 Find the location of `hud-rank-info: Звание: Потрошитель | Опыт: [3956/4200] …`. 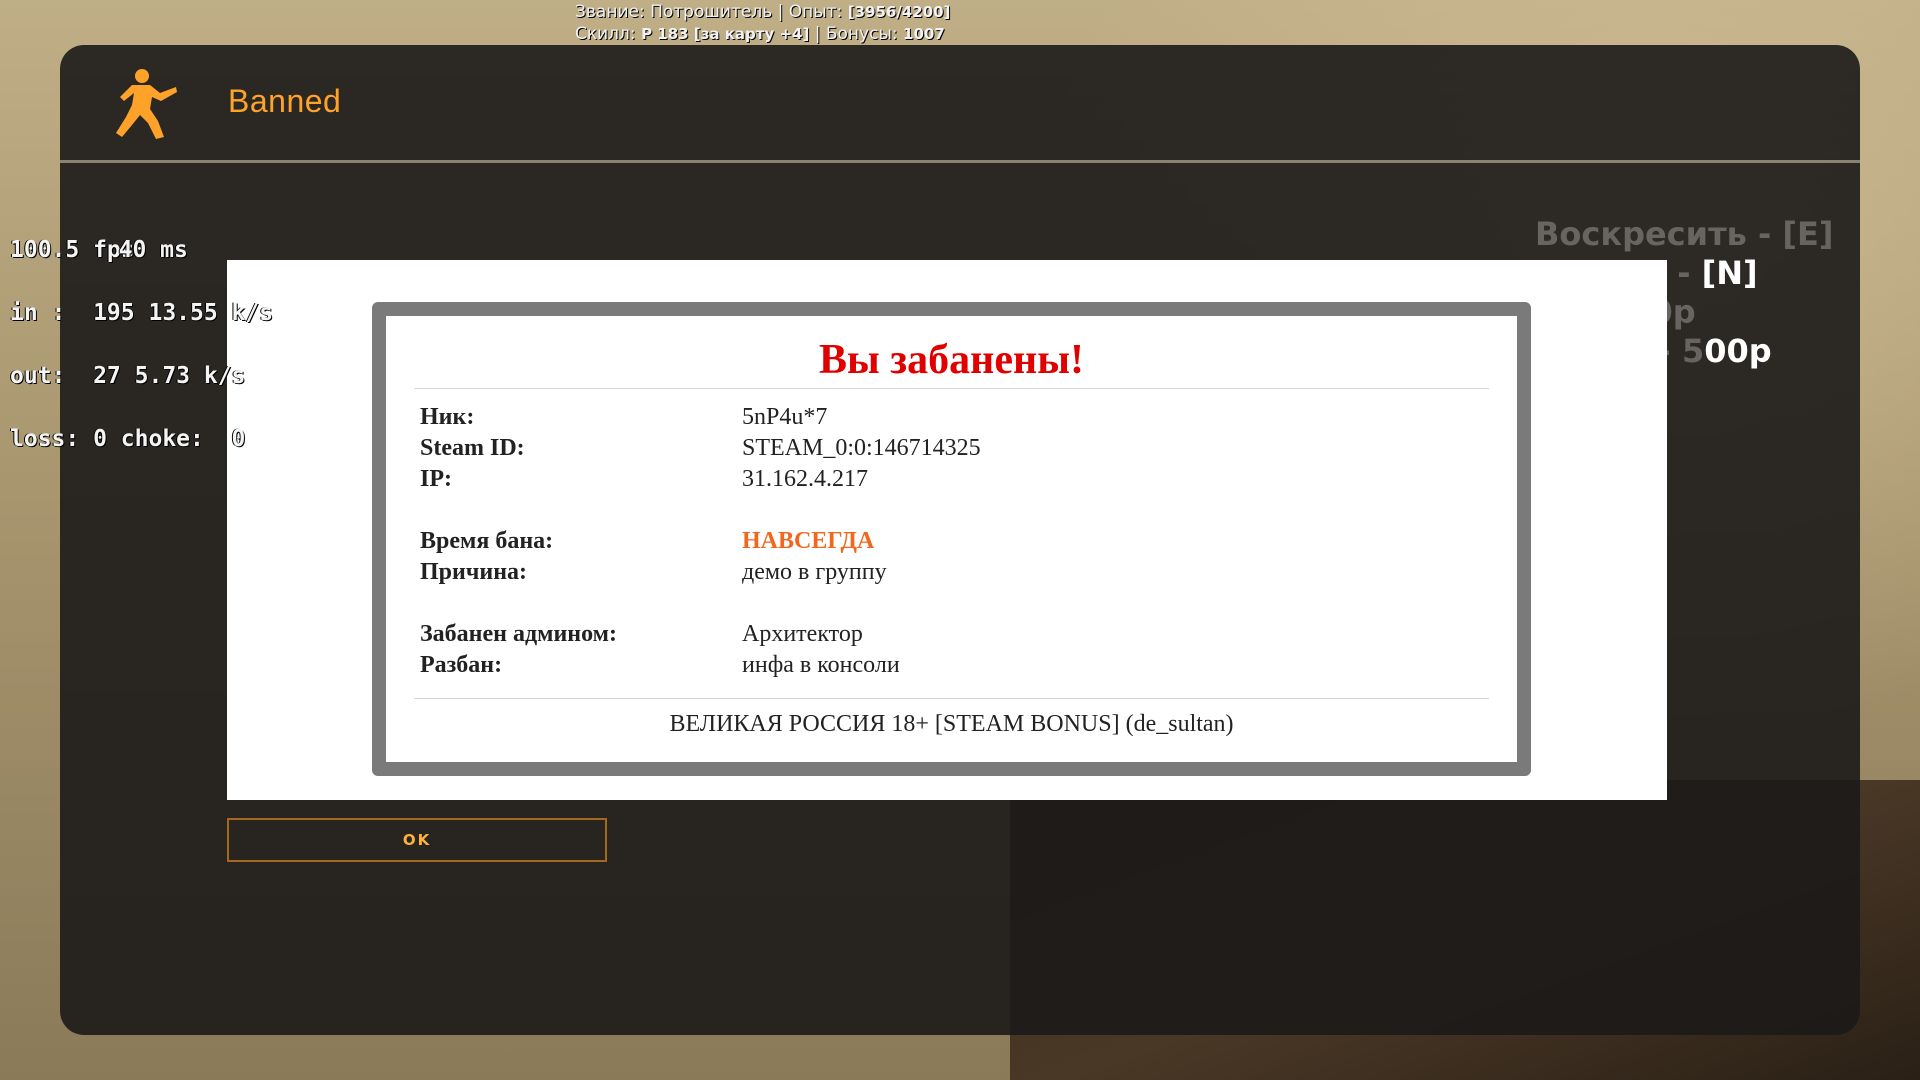

hud-rank-info: Звание: Потрошитель | Опыт: [3956/4200] … is located at coordinates (762, 23).